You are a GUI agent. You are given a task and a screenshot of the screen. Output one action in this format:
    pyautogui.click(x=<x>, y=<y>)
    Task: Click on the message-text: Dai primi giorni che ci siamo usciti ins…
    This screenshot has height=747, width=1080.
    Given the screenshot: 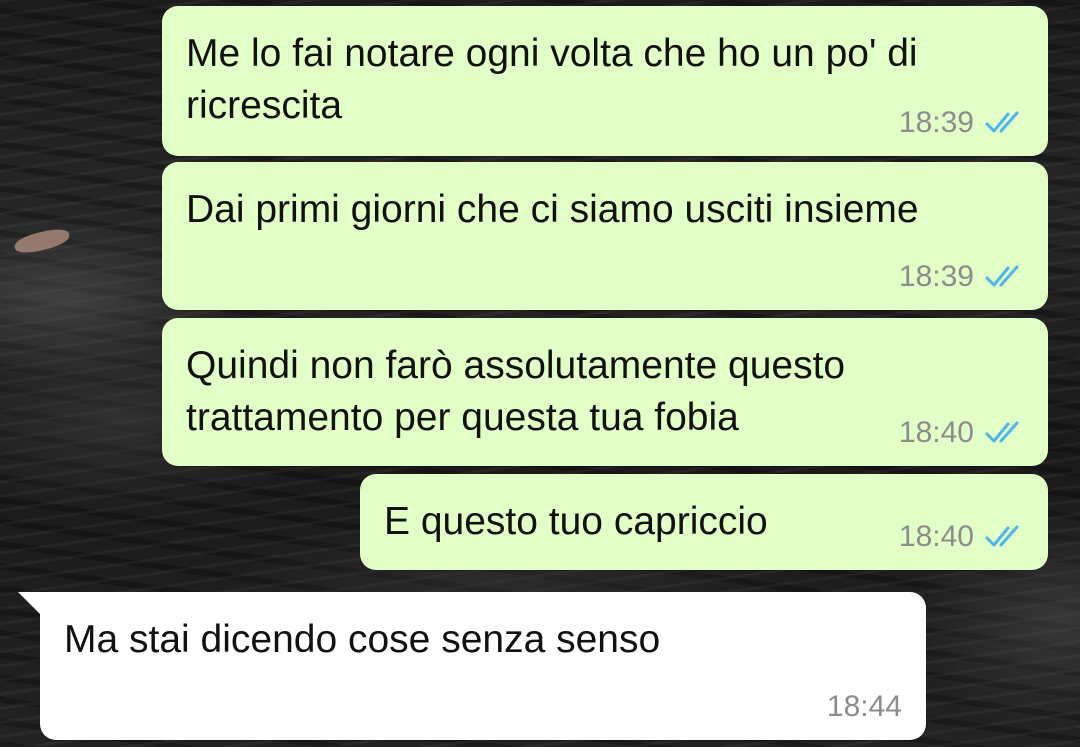 What is the action you would take?
    pyautogui.click(x=552, y=209)
    